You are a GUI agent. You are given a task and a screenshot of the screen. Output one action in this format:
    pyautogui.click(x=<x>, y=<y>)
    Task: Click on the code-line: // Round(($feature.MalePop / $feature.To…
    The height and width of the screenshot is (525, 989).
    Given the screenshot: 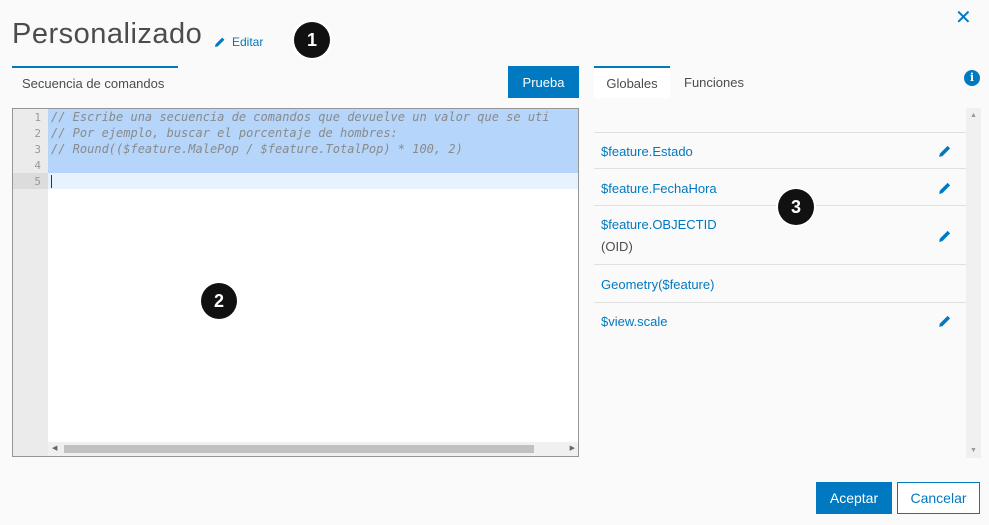 What is the action you would take?
    pyautogui.click(x=257, y=149)
    